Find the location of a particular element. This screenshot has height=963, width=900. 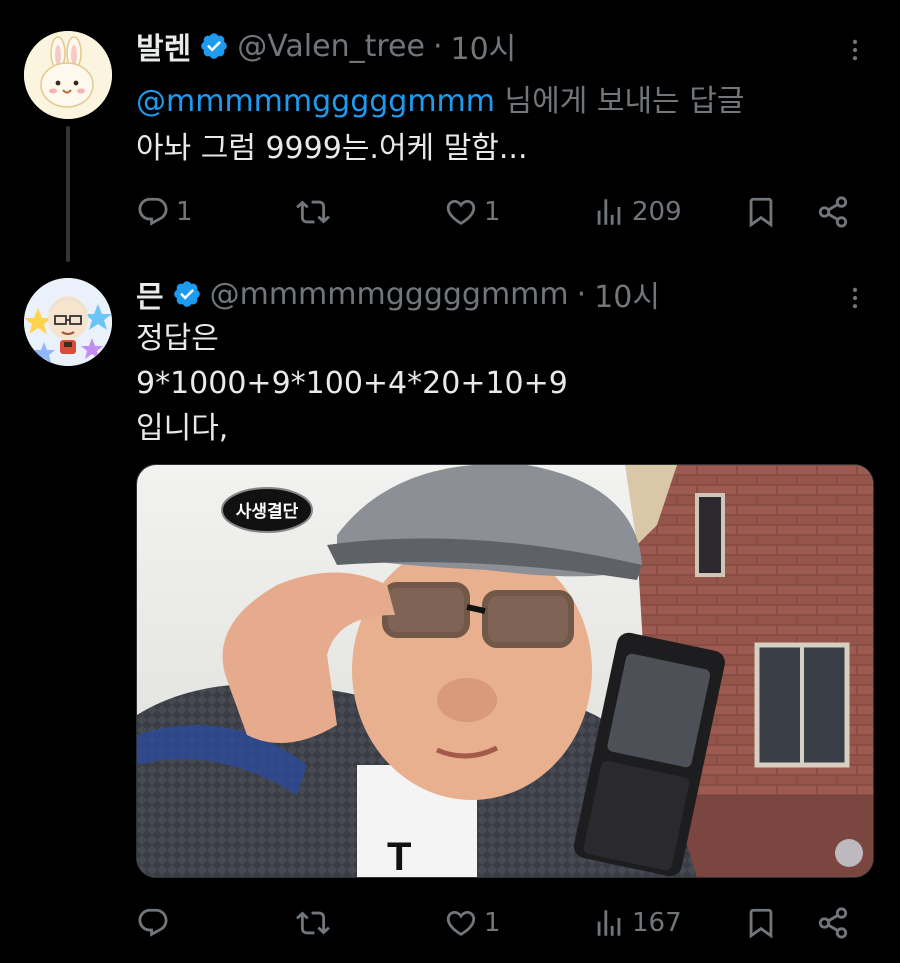

character-avatar-icon is located at coordinates (68, 322).